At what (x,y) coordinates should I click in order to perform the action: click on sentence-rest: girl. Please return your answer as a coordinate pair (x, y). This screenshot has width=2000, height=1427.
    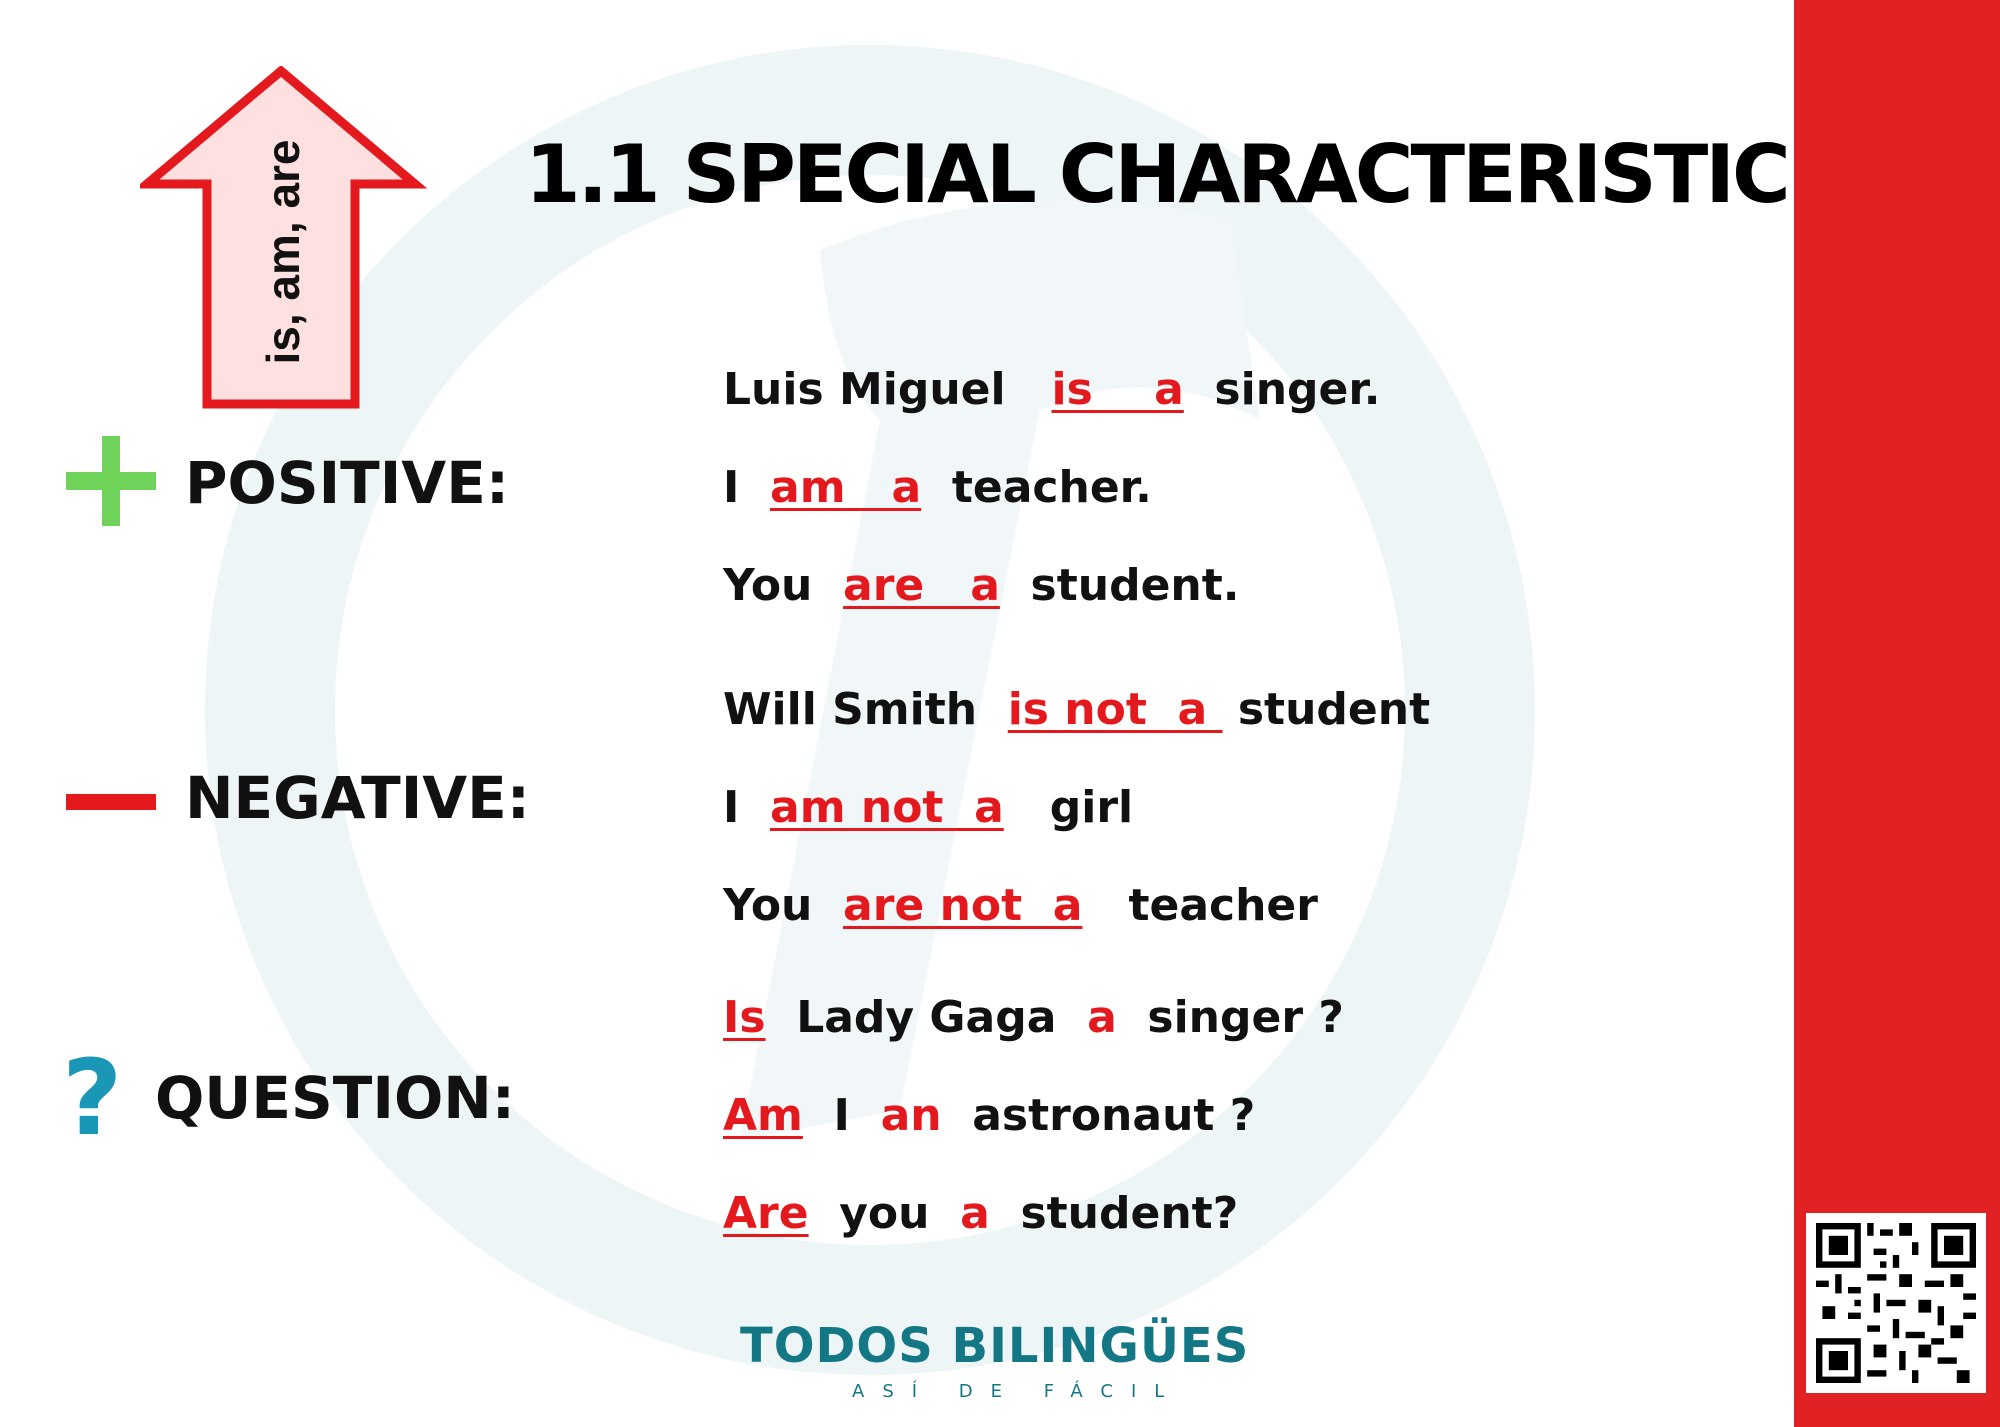
    Looking at the image, I should click on (1068, 807).